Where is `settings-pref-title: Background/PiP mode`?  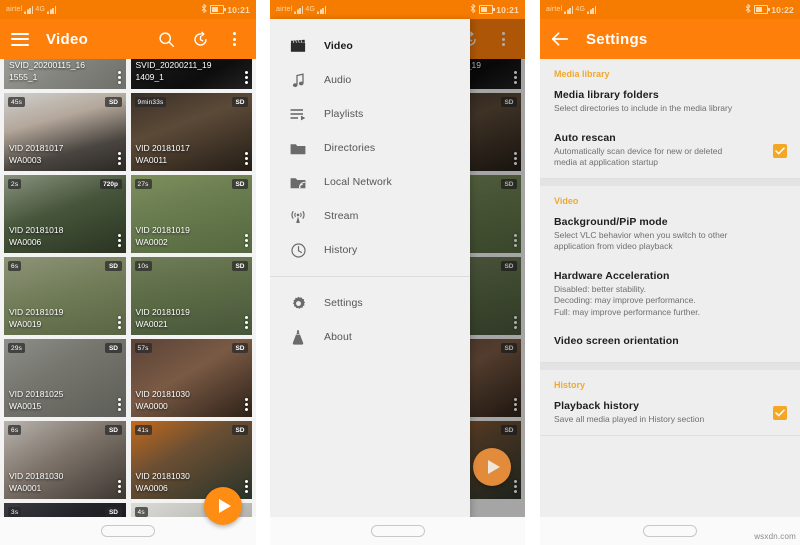 settings-pref-title: Background/PiP mode is located at coordinates (611, 221).